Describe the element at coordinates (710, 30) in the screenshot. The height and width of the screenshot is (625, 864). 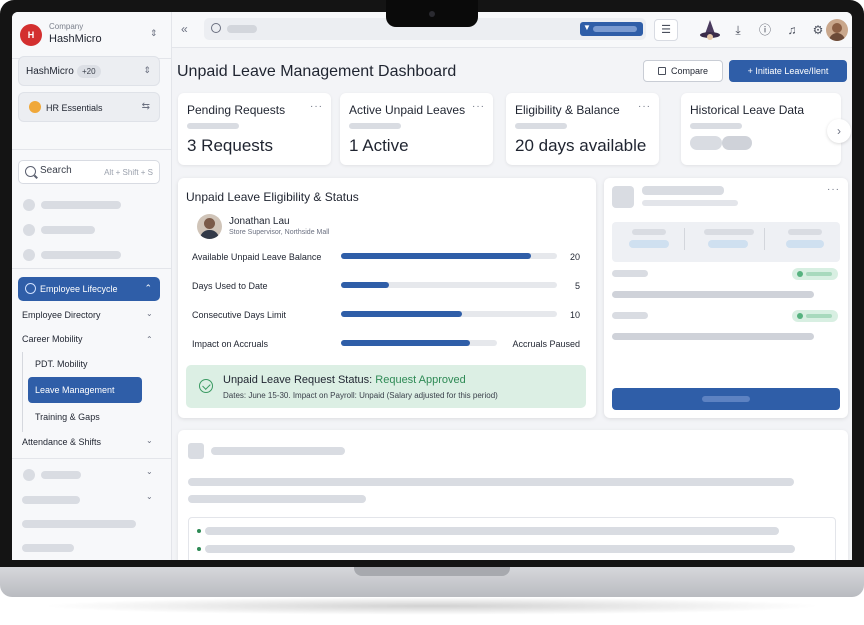
I see `wizard-avatar` at that location.